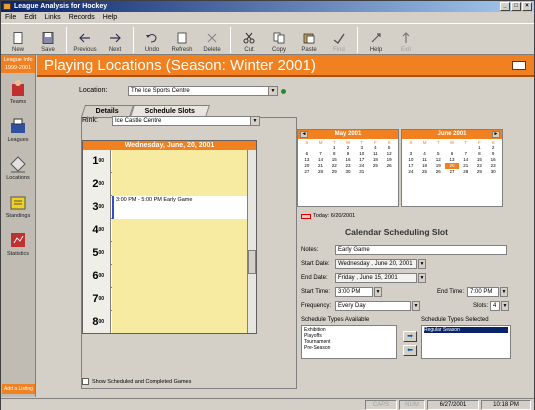 This screenshot has height=410, width=535. I want to click on start-date-field: Wednesday , June 20, 2001, so click(376, 264).